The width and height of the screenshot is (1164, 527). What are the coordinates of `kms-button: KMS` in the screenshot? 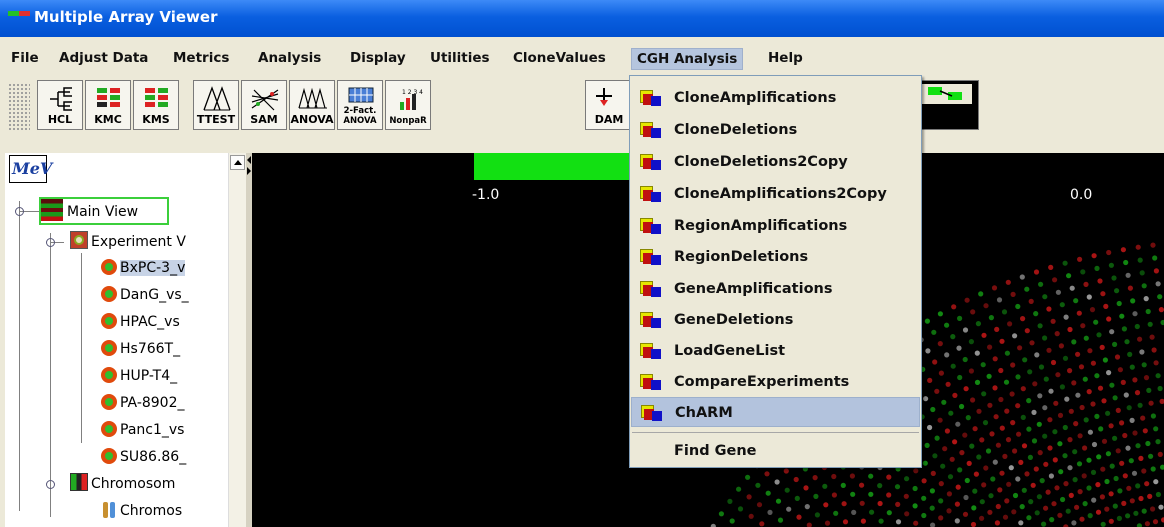 It's located at (156, 105).